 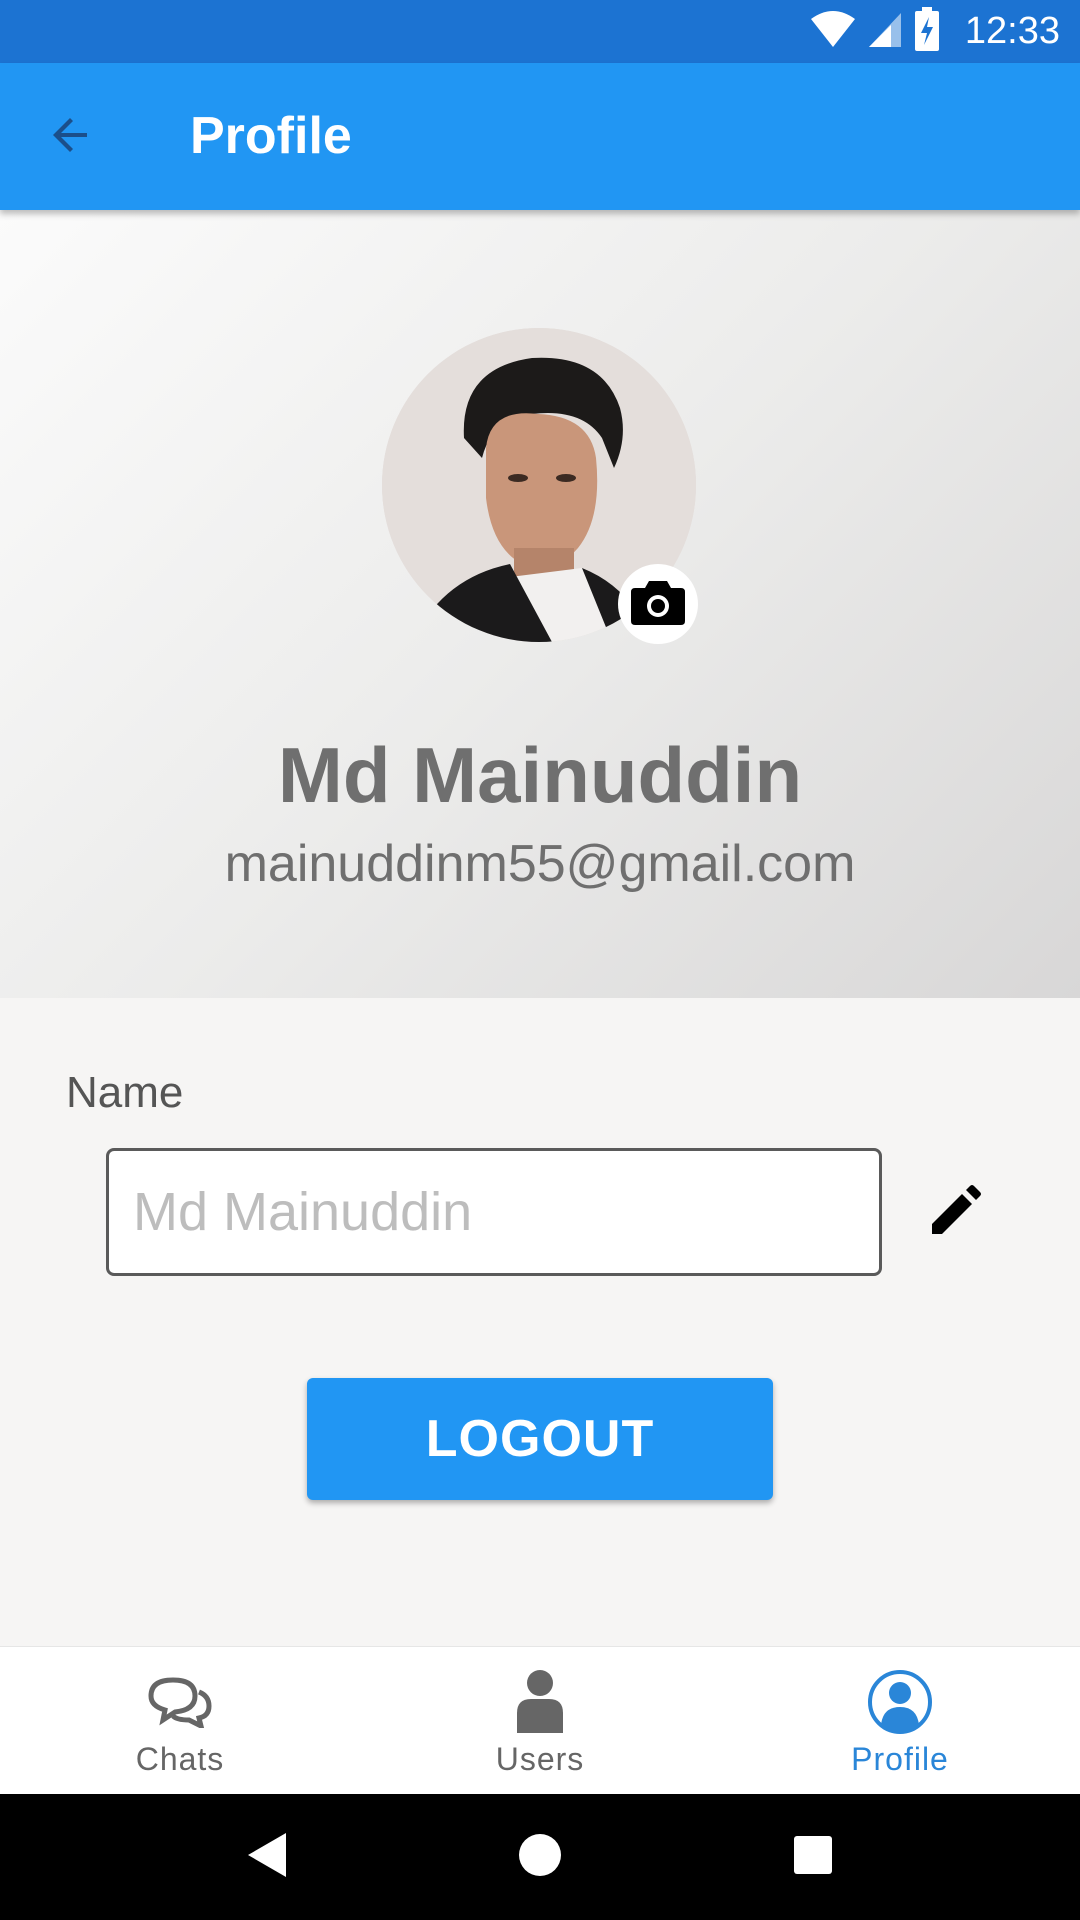 What do you see at coordinates (125, 1092) in the screenshot?
I see `name-label: Name` at bounding box center [125, 1092].